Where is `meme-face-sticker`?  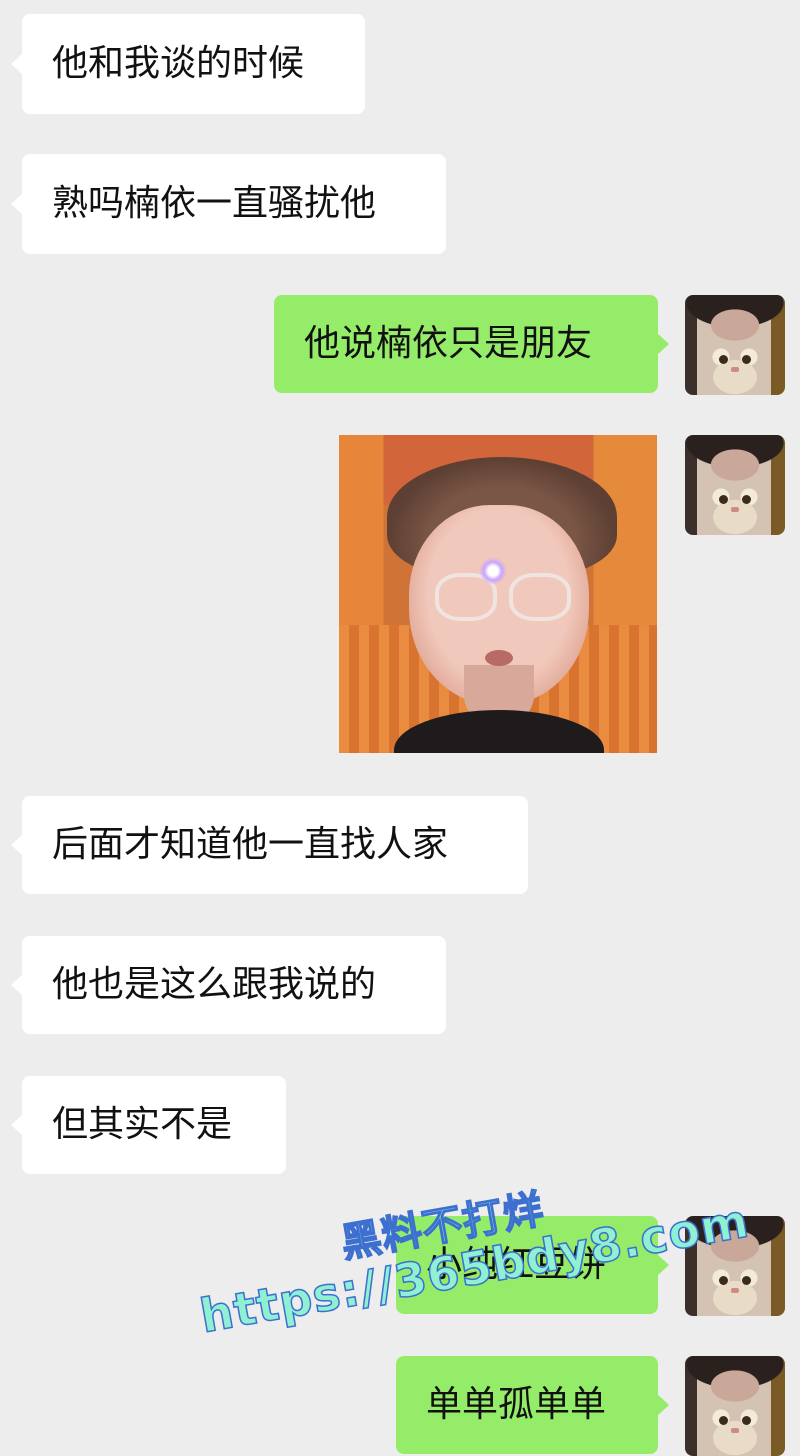 meme-face-sticker is located at coordinates (498, 594).